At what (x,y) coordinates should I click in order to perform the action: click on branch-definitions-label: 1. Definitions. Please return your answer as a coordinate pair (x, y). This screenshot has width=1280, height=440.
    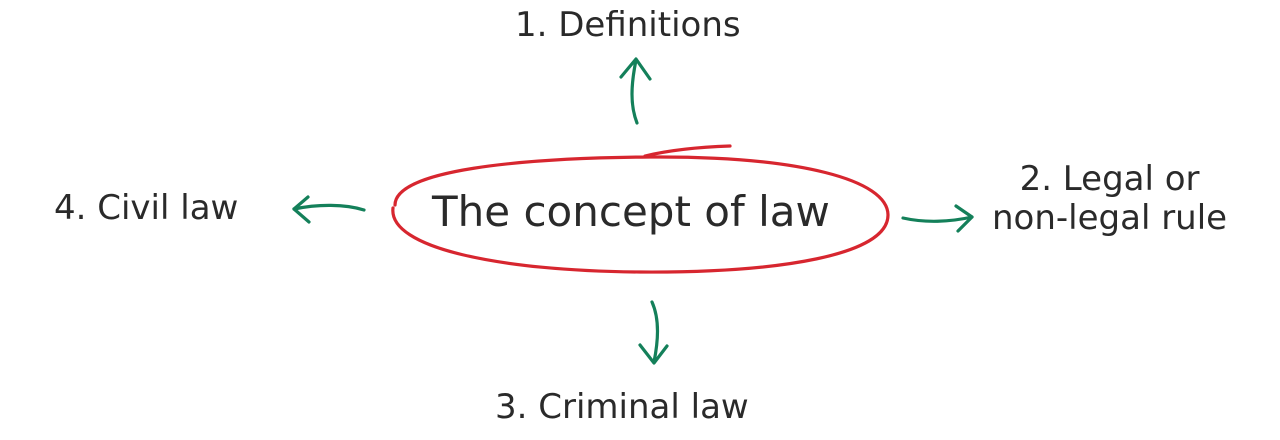
    Looking at the image, I should click on (628, 25).